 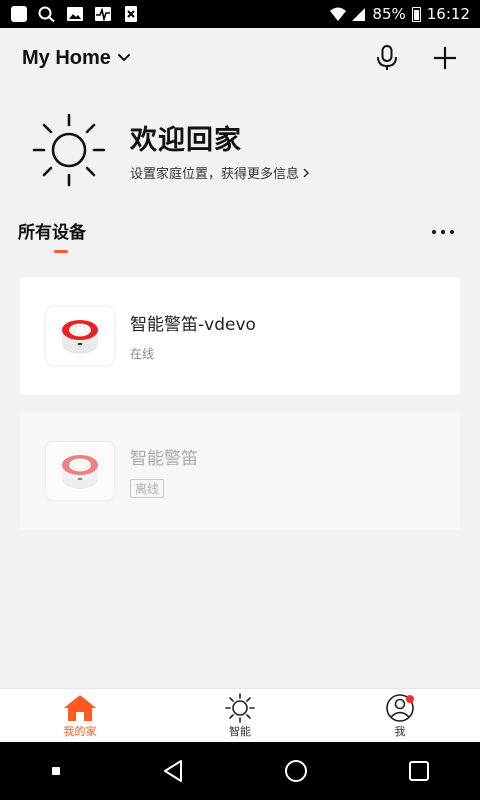 What do you see at coordinates (52, 233) in the screenshot?
I see `section-title: 所有设备` at bounding box center [52, 233].